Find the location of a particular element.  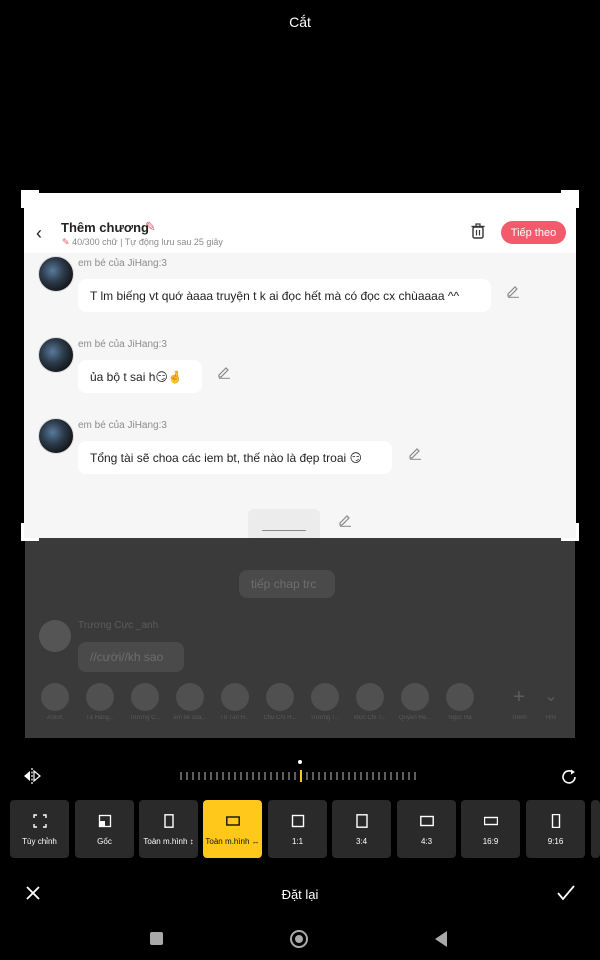

ratio-4-3-icon is located at coordinates (426, 821).